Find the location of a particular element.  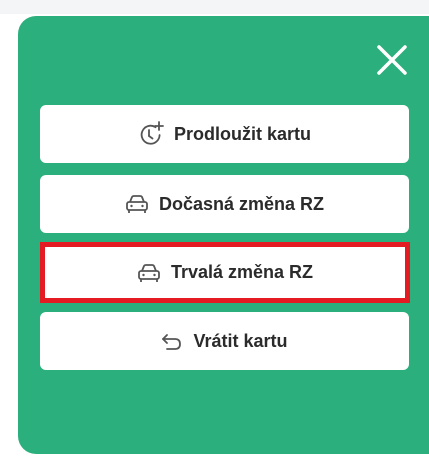

extend-card-button: Prodloužit kartu is located at coordinates (224, 134).